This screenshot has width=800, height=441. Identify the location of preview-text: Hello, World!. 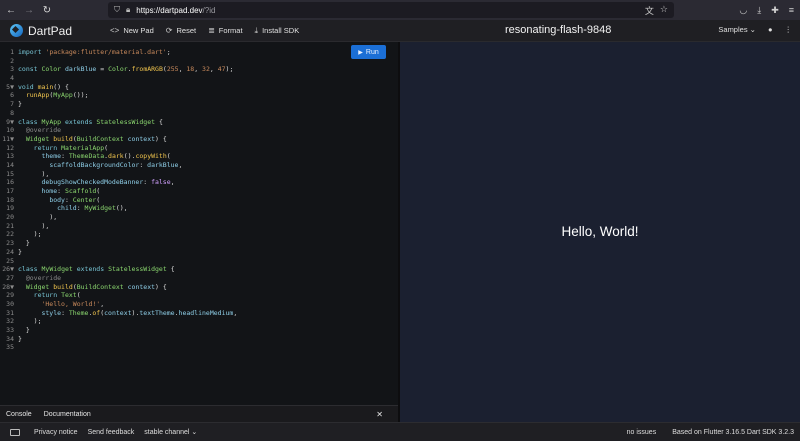
(600, 231).